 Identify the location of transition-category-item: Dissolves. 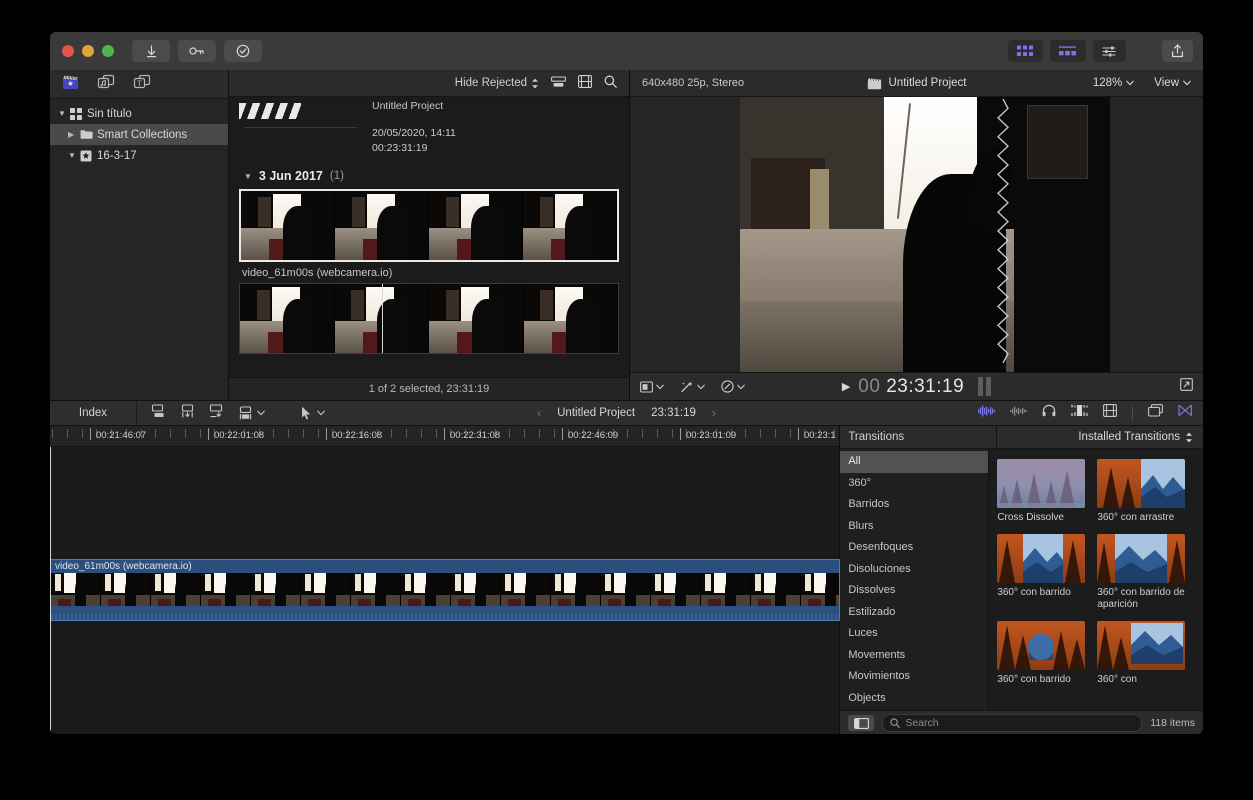
(914, 591).